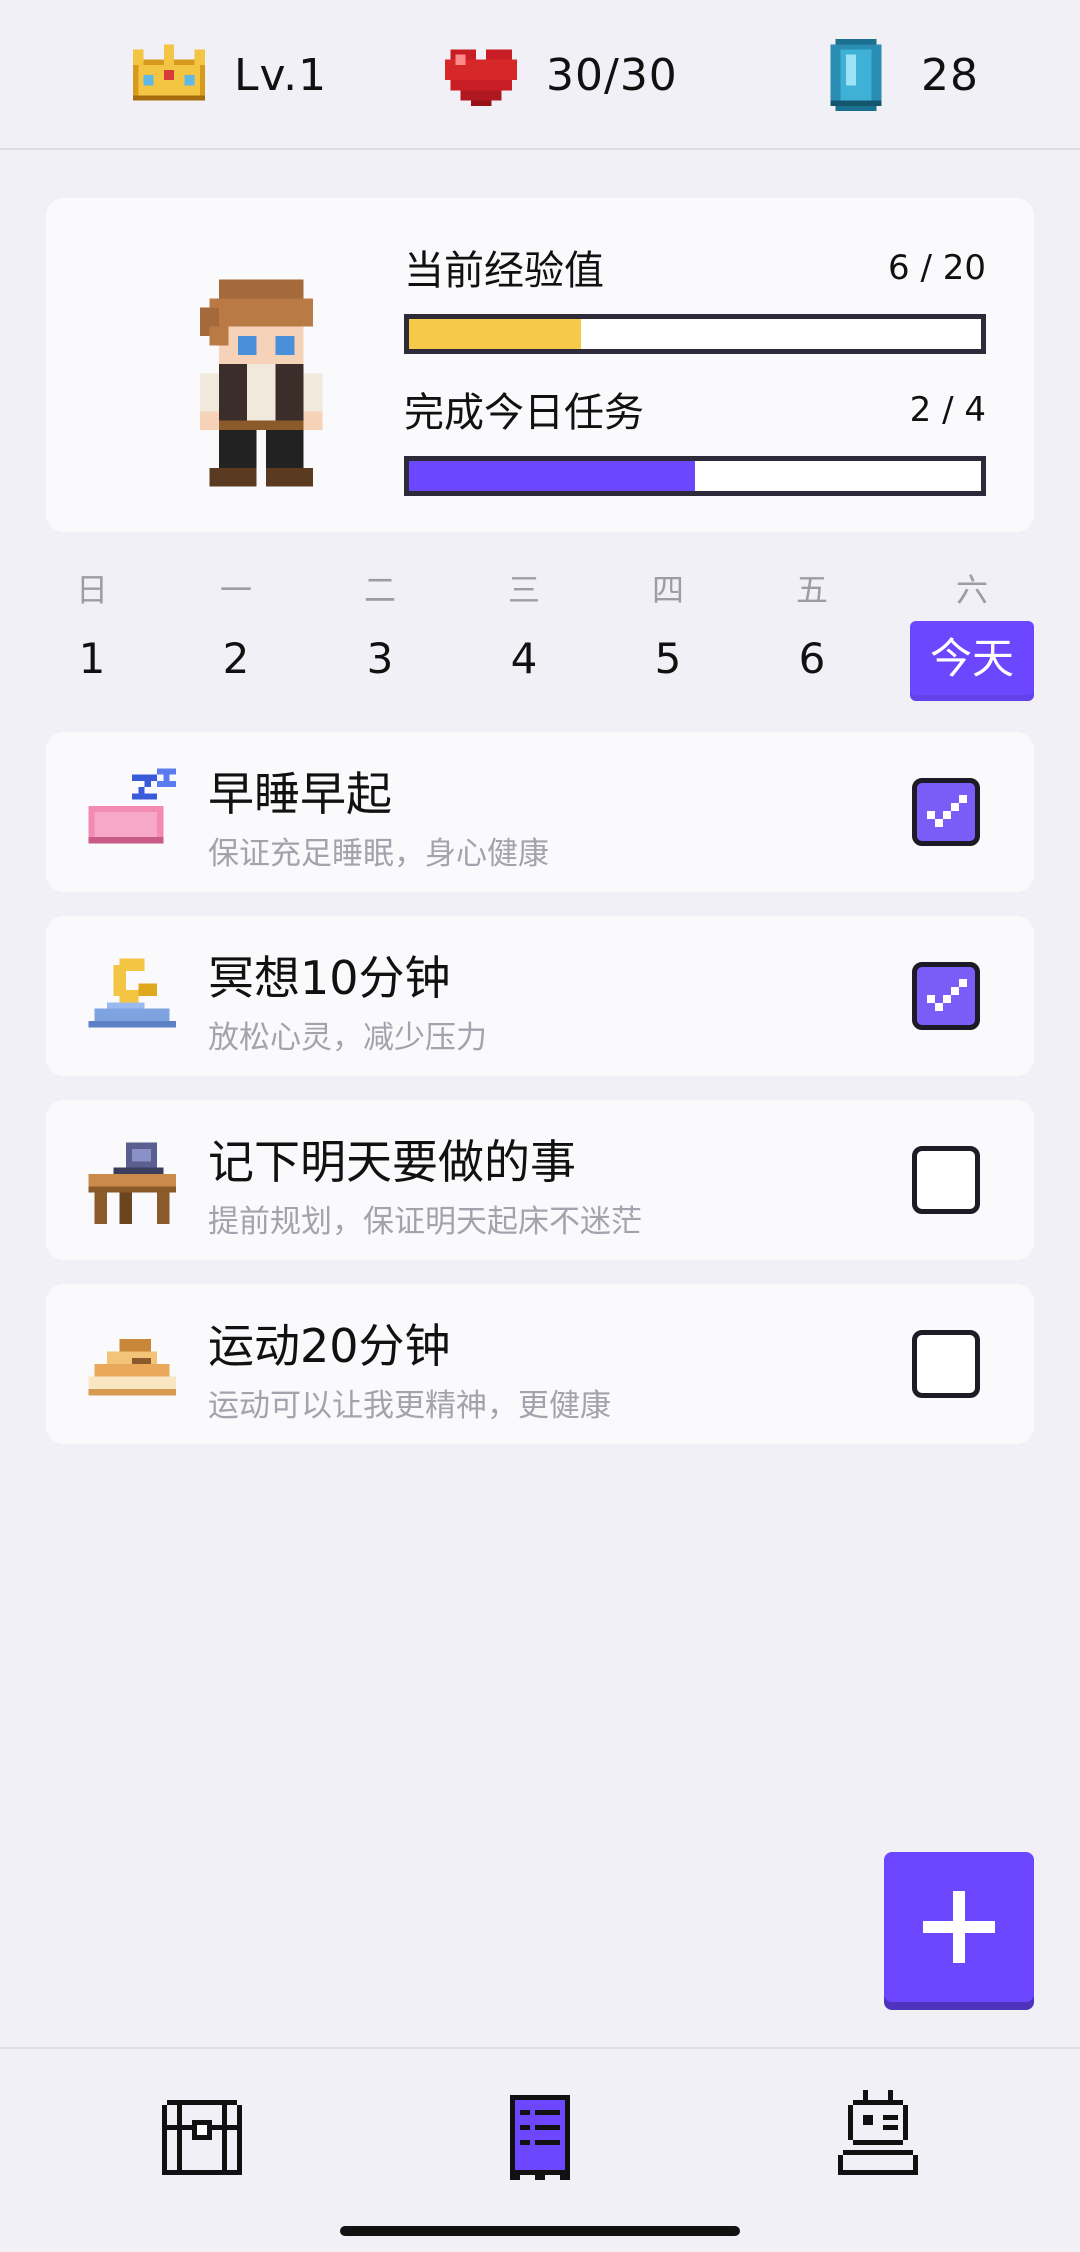  Describe the element at coordinates (540, 2135) in the screenshot. I see `task-list-icon` at that location.